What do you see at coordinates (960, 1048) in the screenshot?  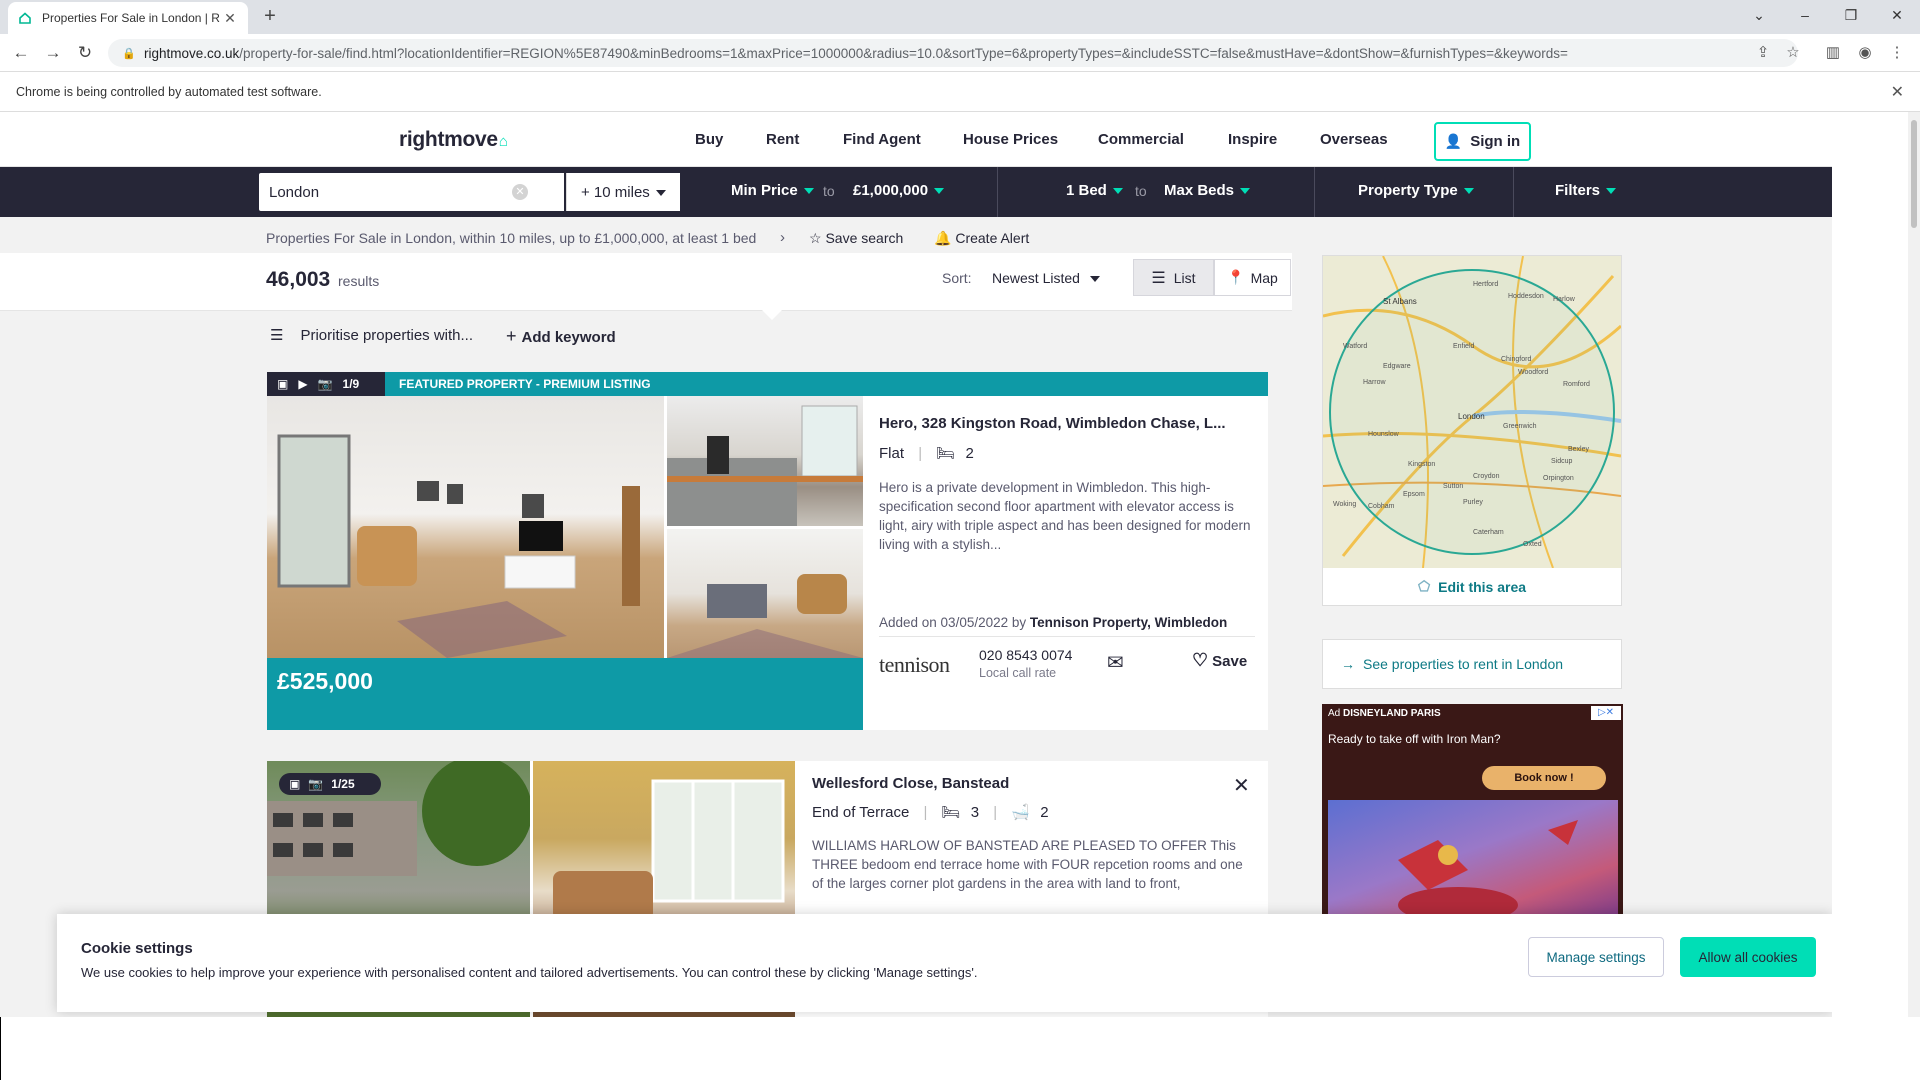 I see `window-bottom` at bounding box center [960, 1048].